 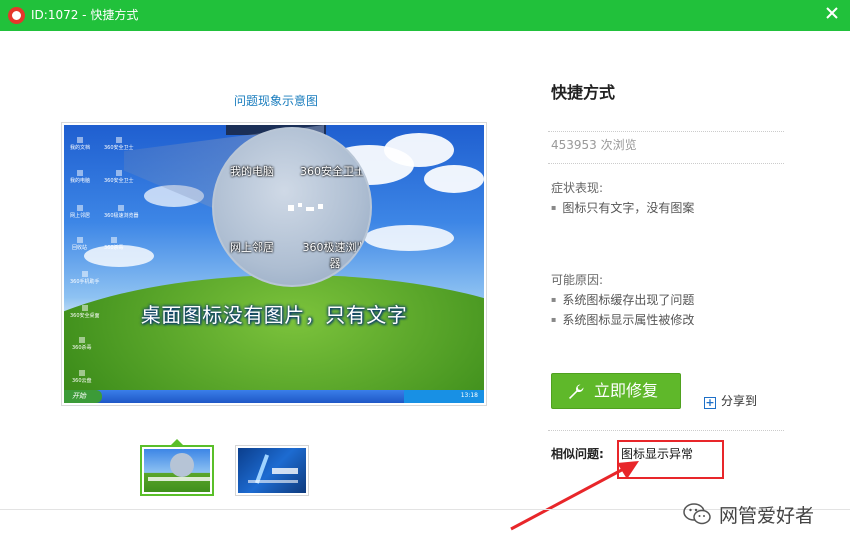 I want to click on fix-now-button: 立即修复, so click(x=616, y=391).